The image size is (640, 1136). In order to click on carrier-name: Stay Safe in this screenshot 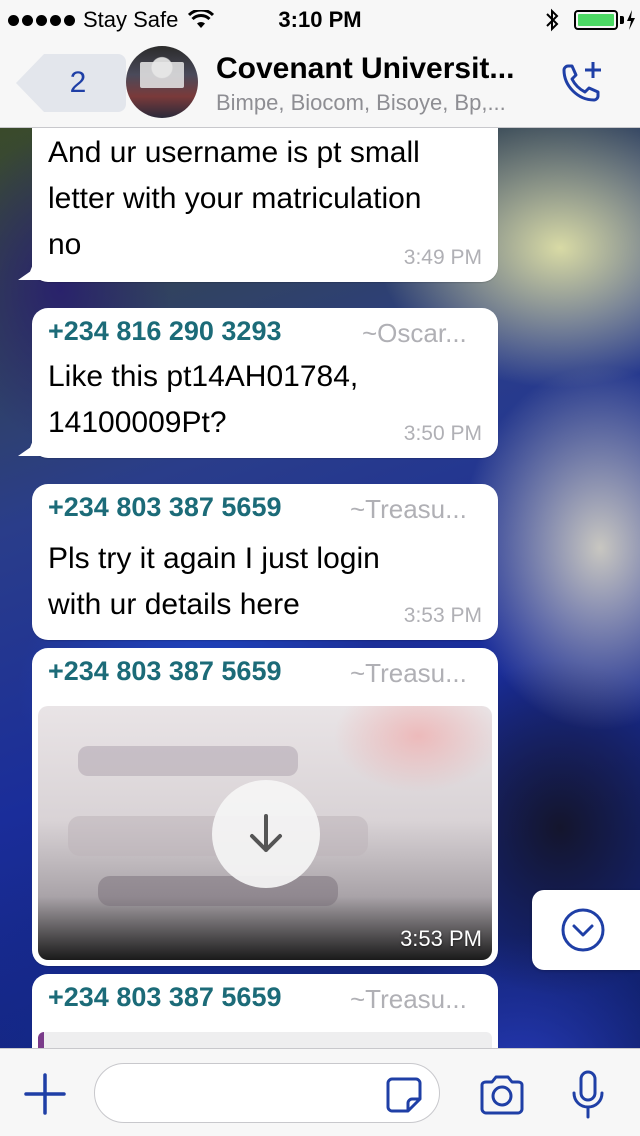, I will do `click(131, 19)`.